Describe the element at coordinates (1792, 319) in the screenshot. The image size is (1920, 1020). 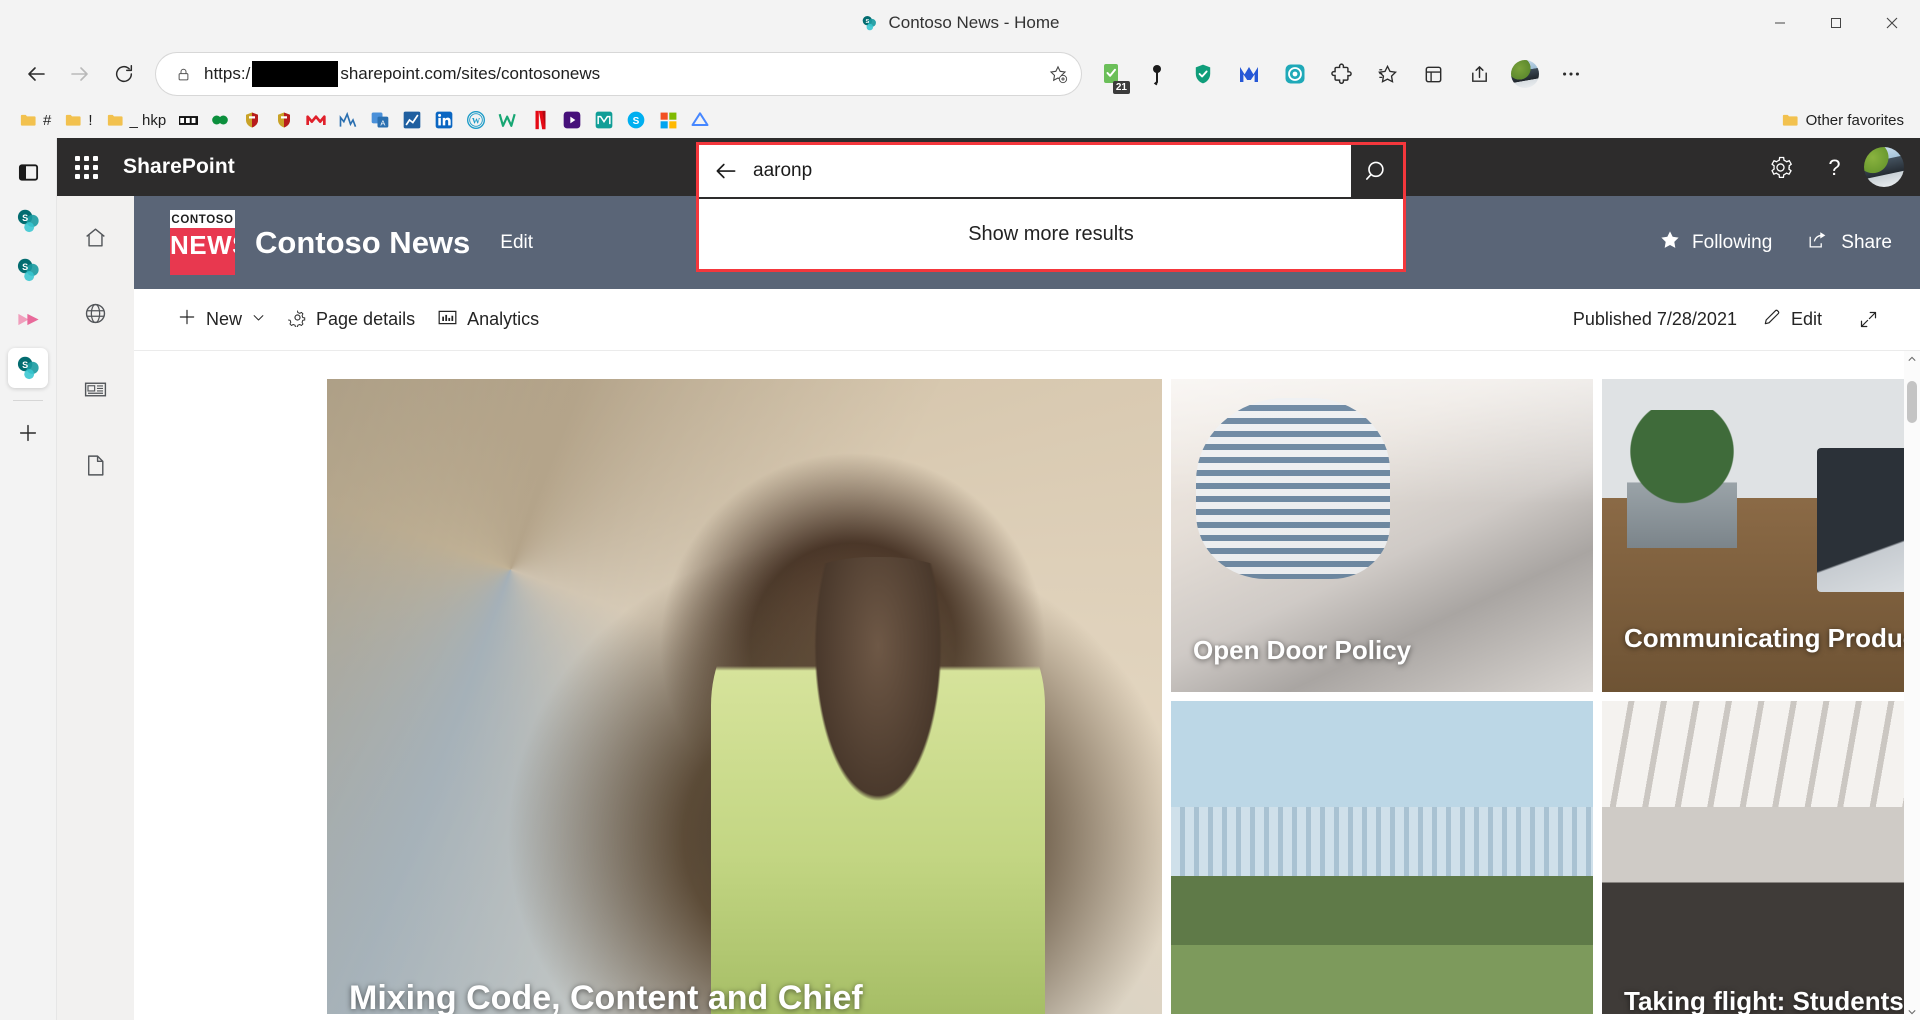
I see `edit-page-button: Edit` at that location.